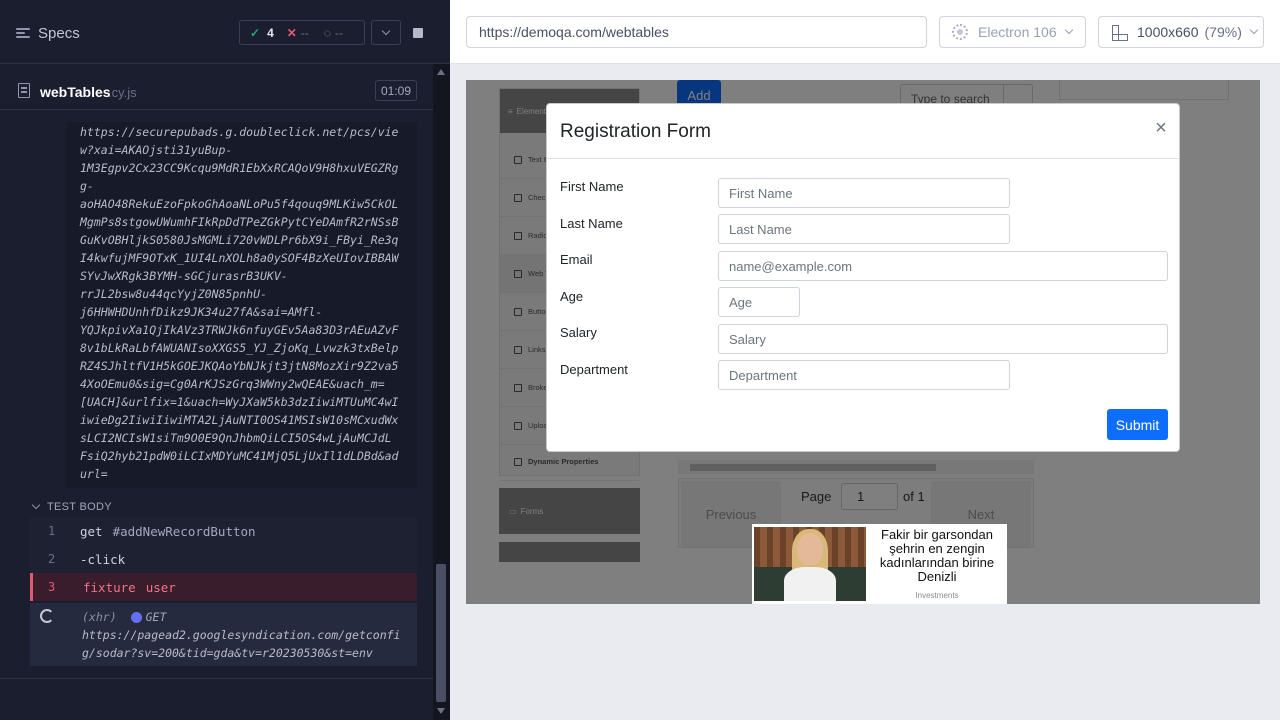 The image size is (1280, 720). I want to click on log-url-line: w?xai=AKAOjsti31yuBup-, so click(156, 150).